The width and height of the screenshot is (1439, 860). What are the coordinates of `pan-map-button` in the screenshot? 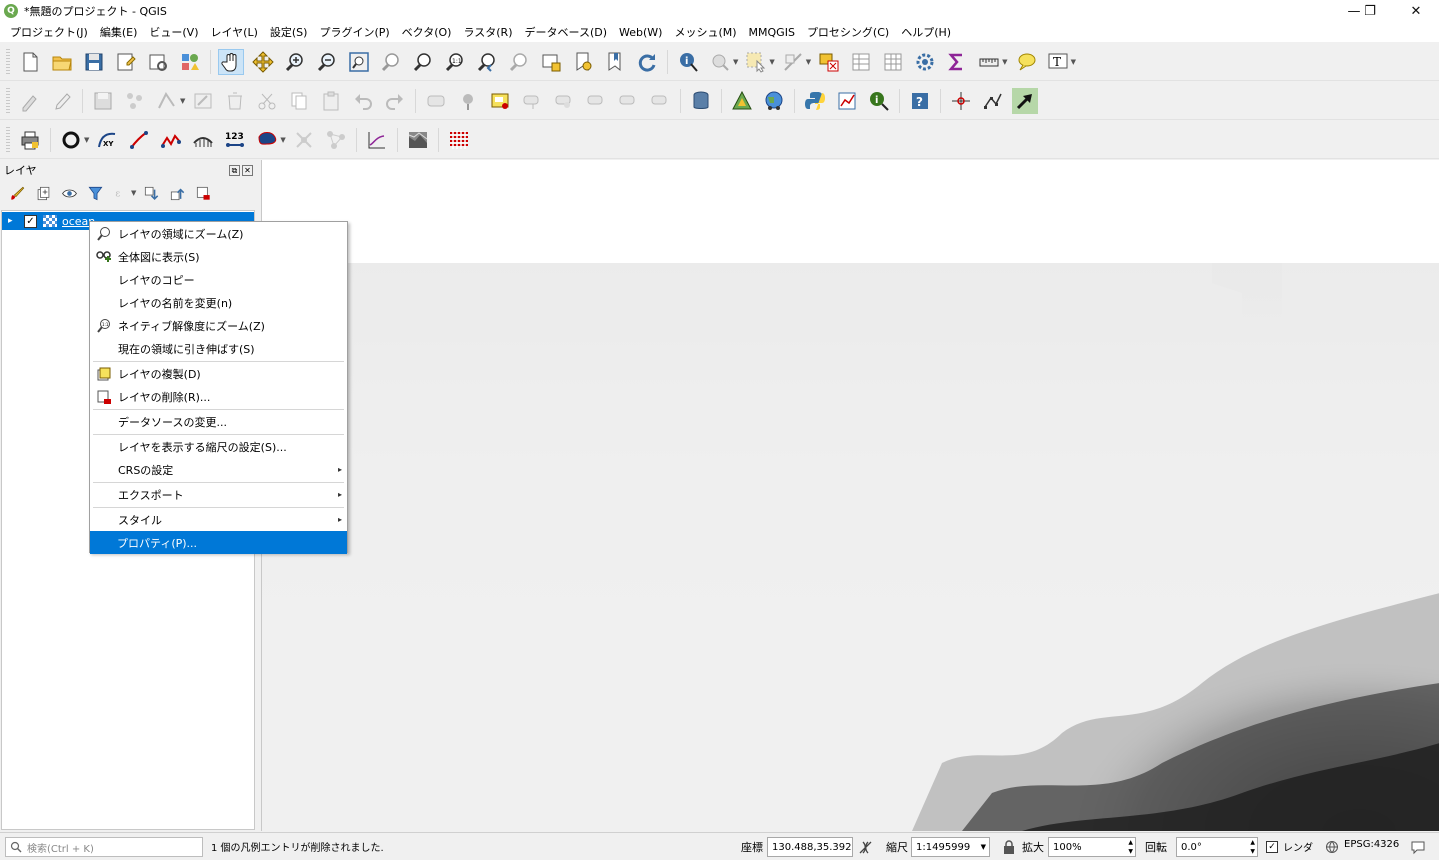 It's located at (231, 61).